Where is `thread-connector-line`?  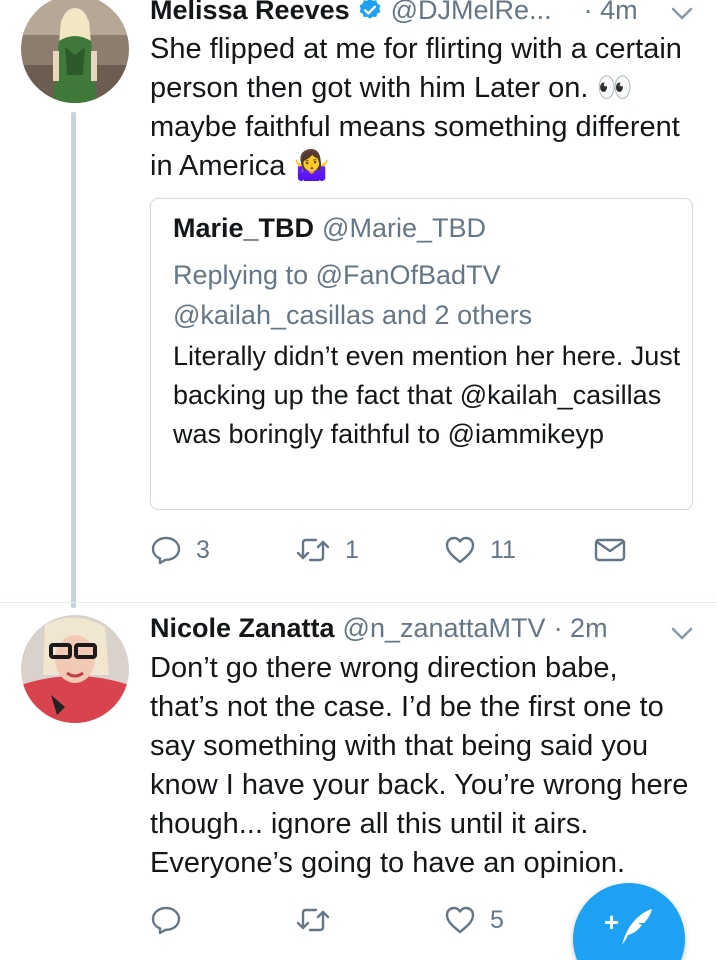
thread-connector-line is located at coordinates (73, 360).